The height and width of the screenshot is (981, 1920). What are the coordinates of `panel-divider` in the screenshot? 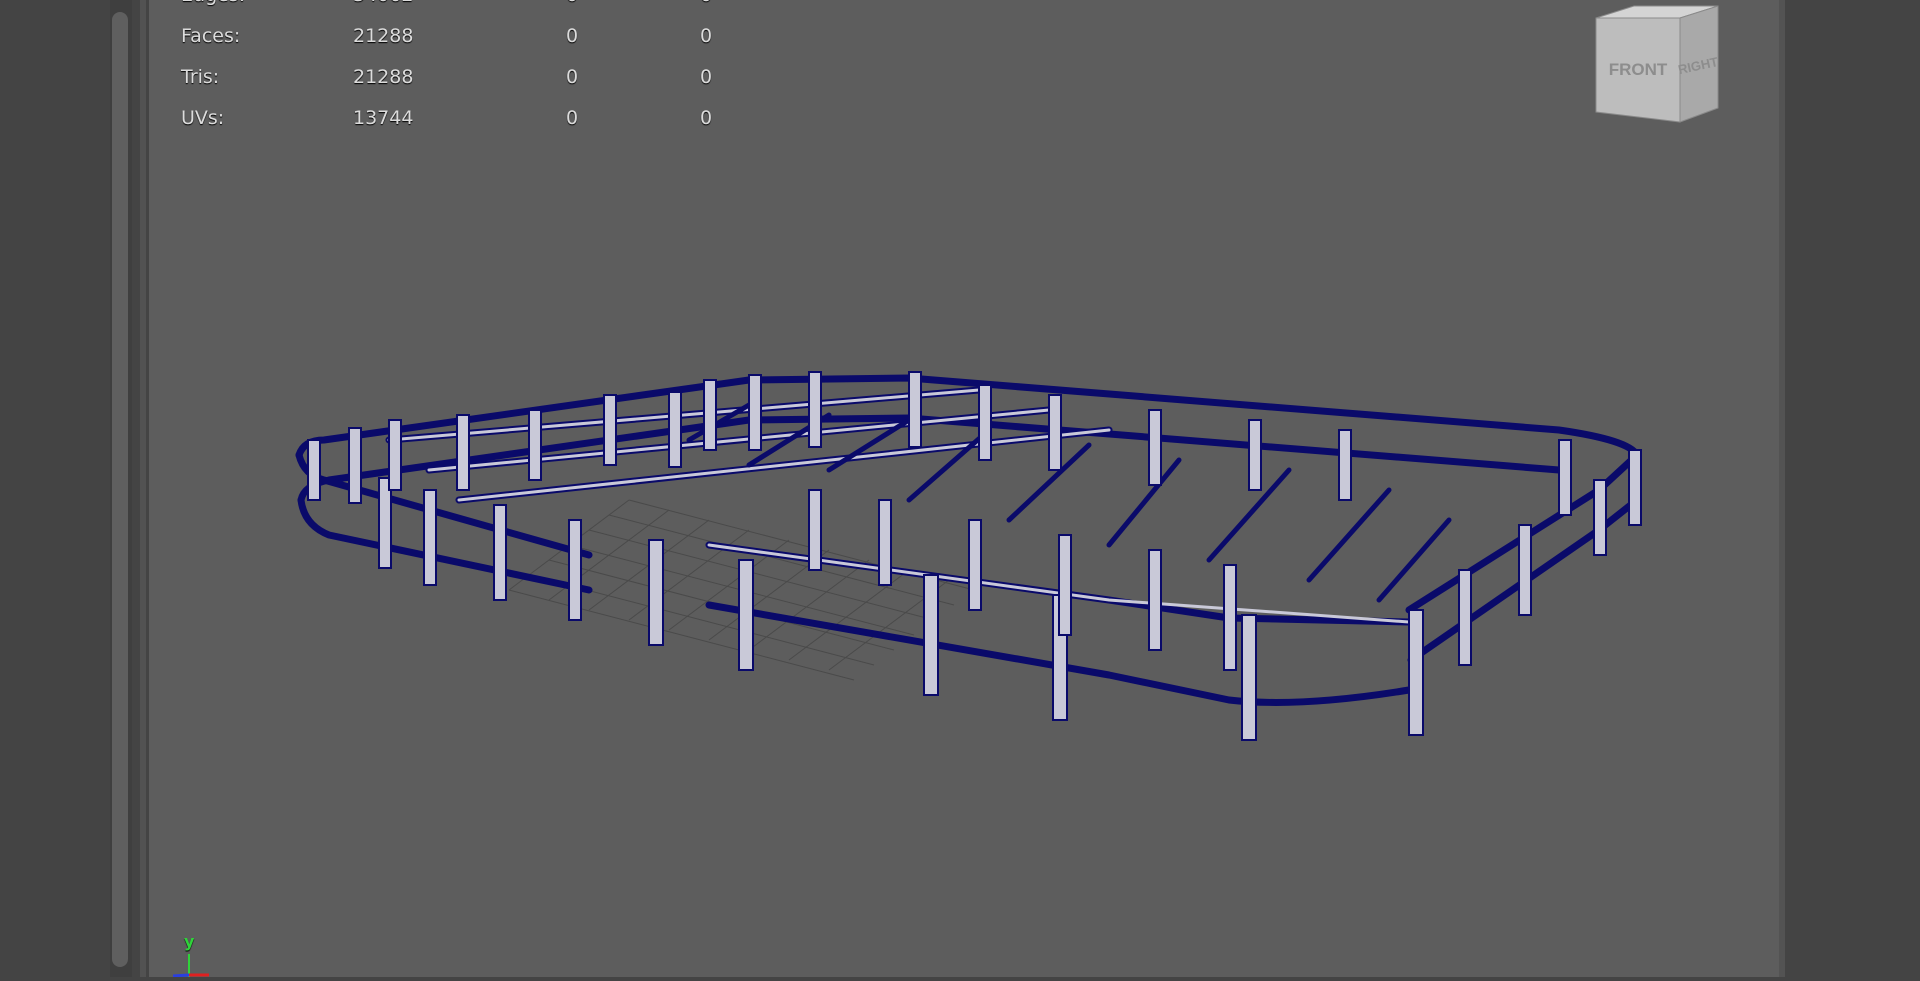 It's located at (143, 488).